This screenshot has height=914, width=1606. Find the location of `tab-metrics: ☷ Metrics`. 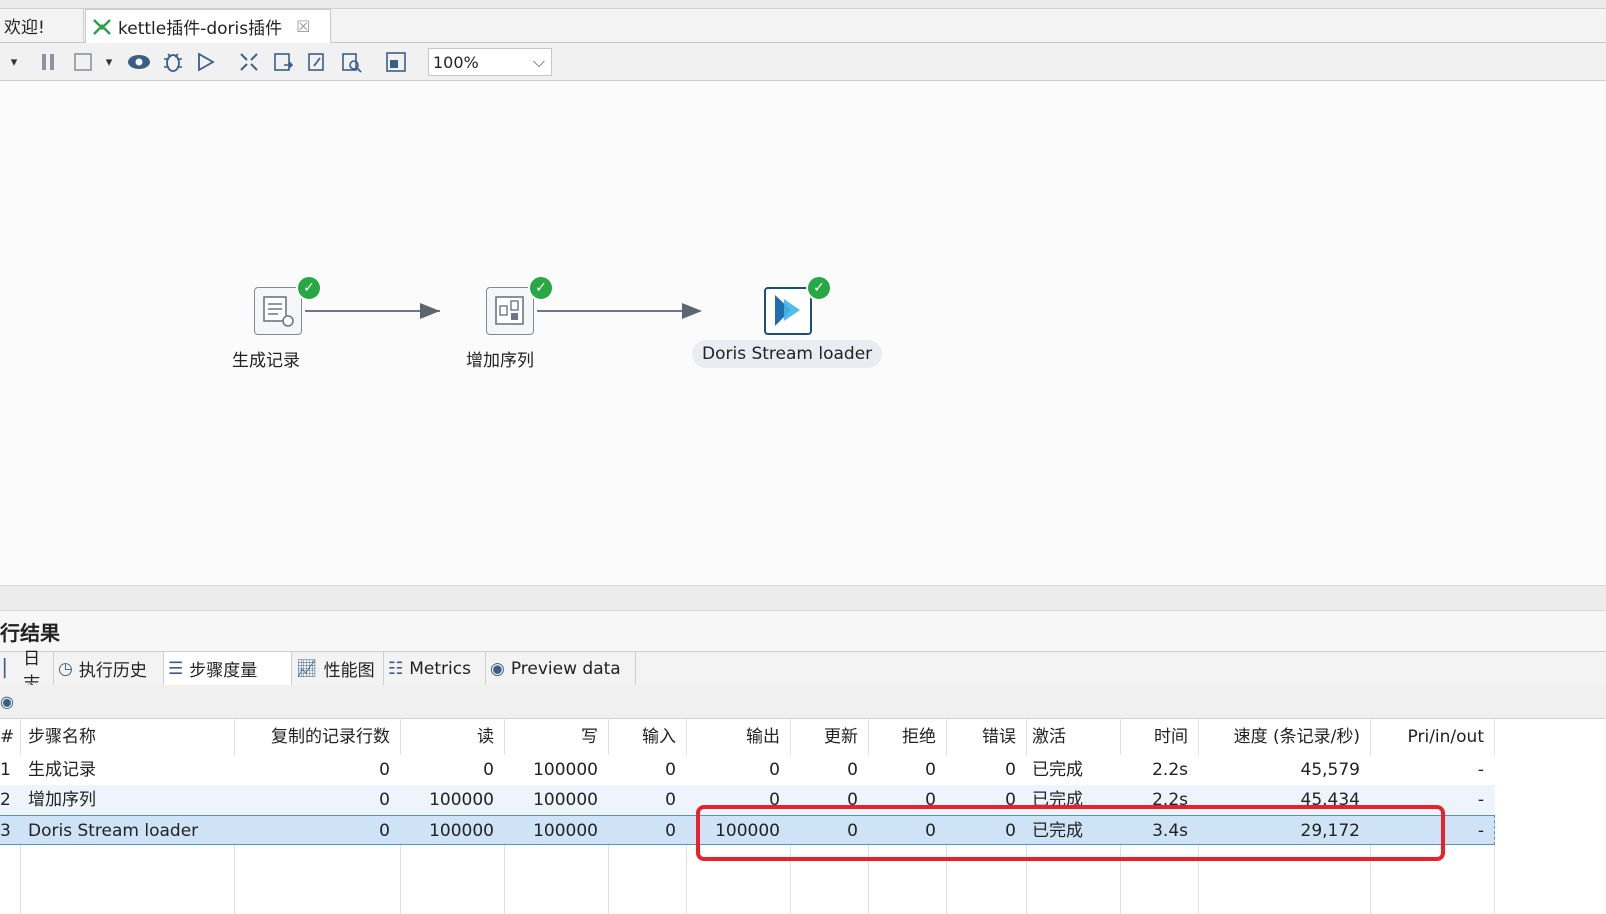

tab-metrics: ☷ Metrics is located at coordinates (435, 668).